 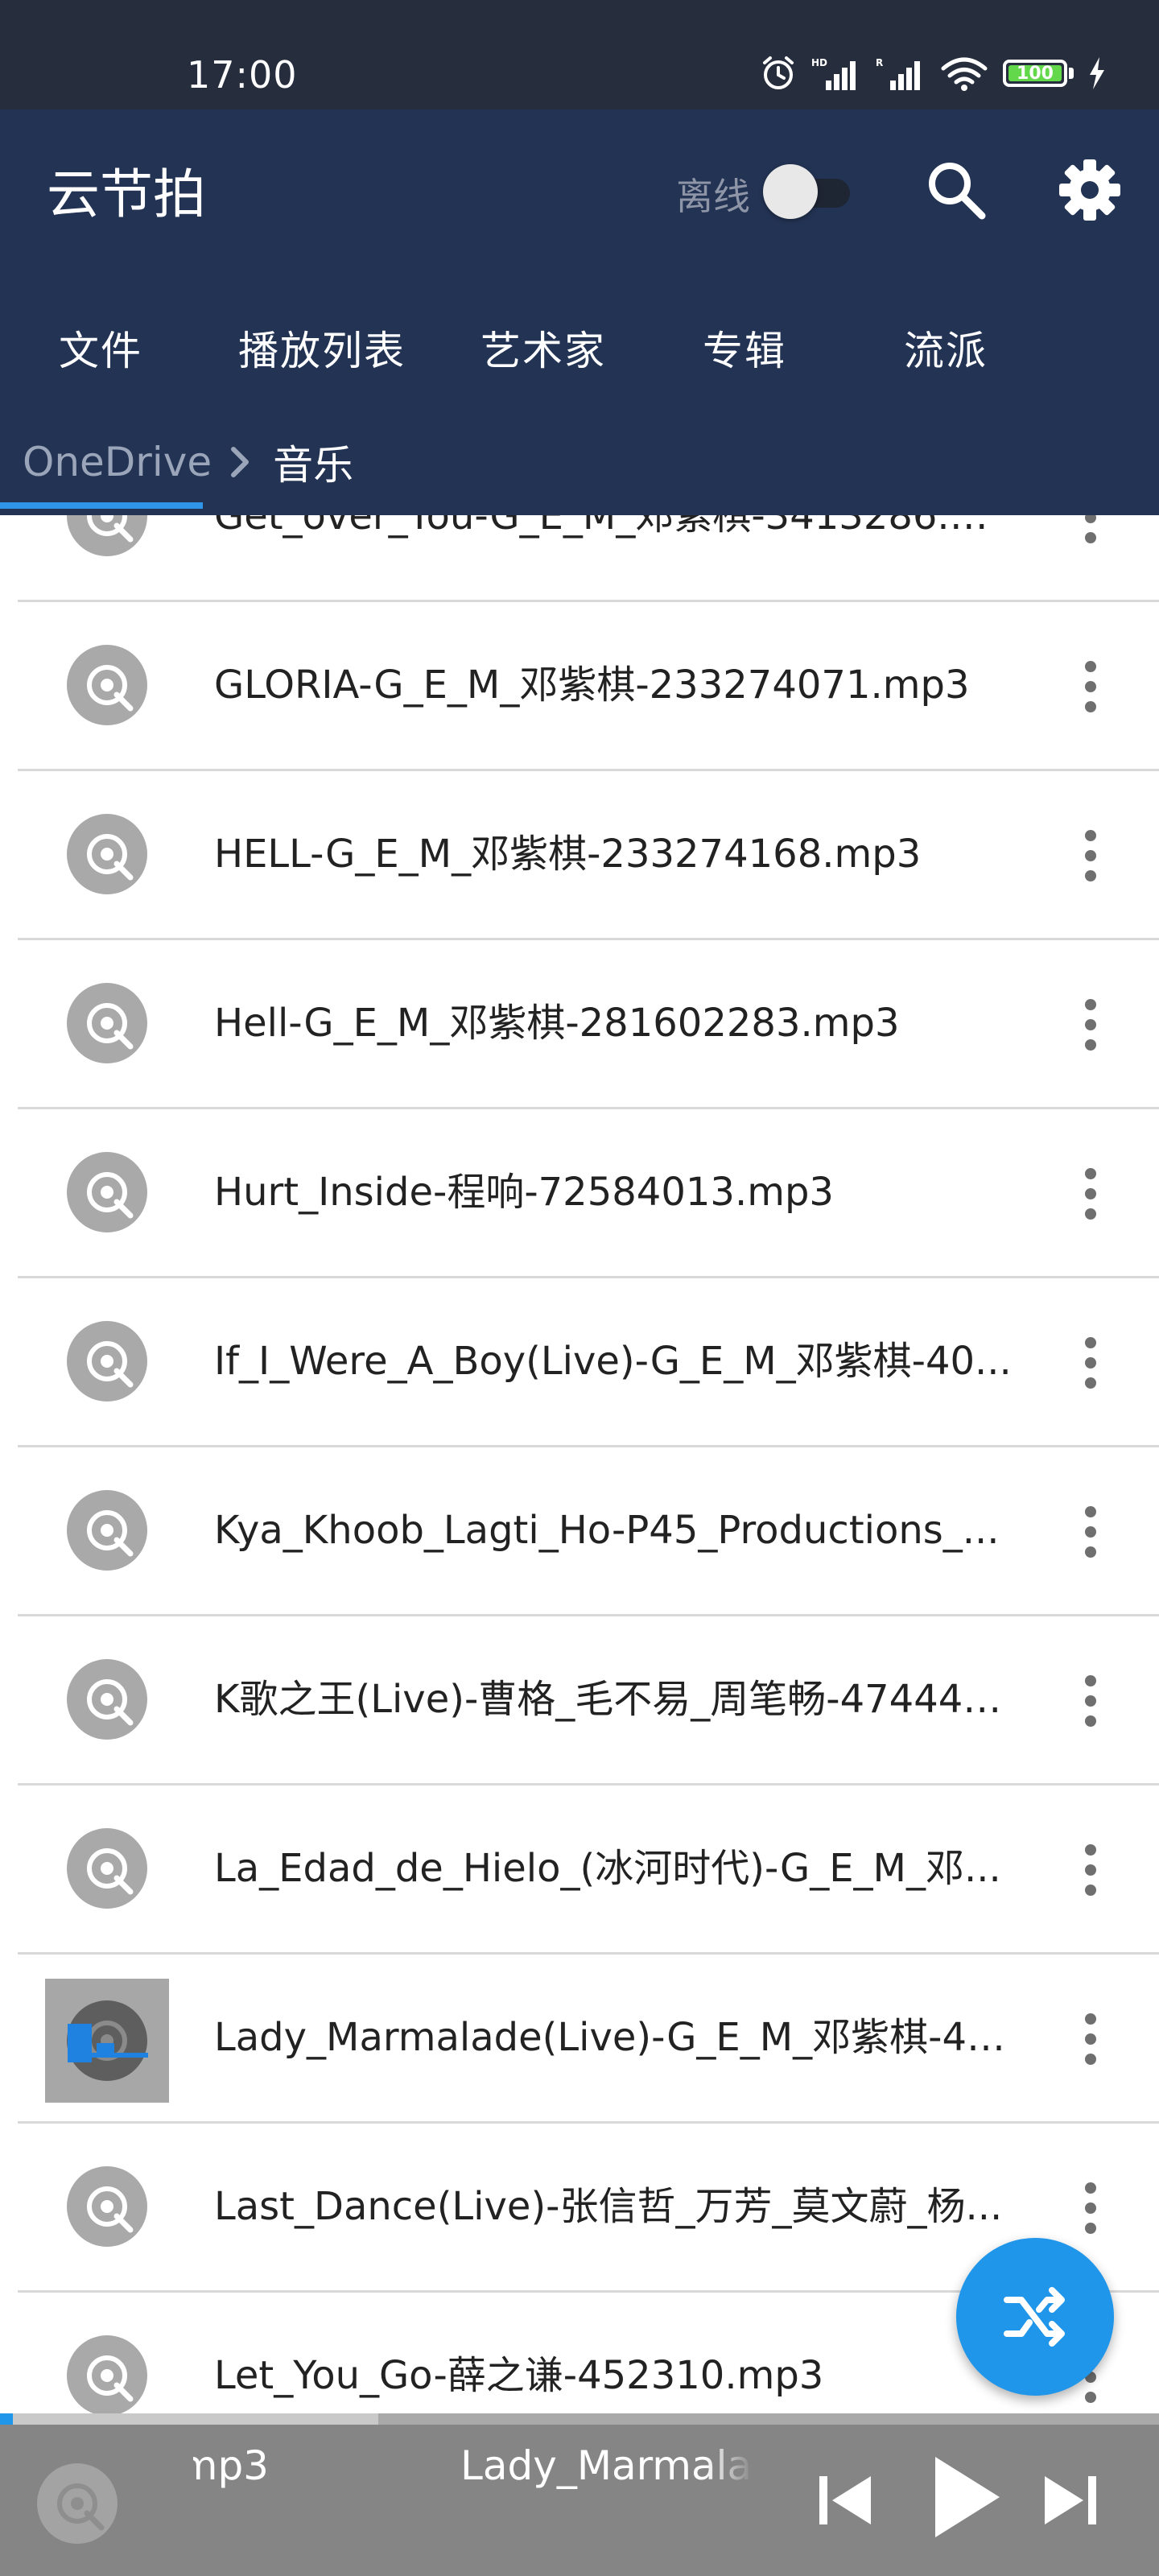 What do you see at coordinates (195, 2419) in the screenshot?
I see `progress-buffered` at bounding box center [195, 2419].